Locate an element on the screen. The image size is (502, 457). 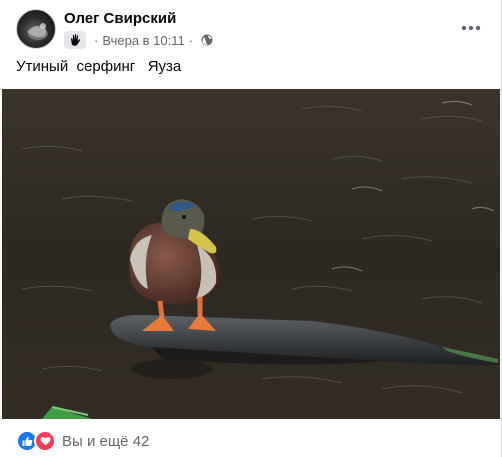
reactions-bar: Вы и ещё 42 is located at coordinates (82, 441).